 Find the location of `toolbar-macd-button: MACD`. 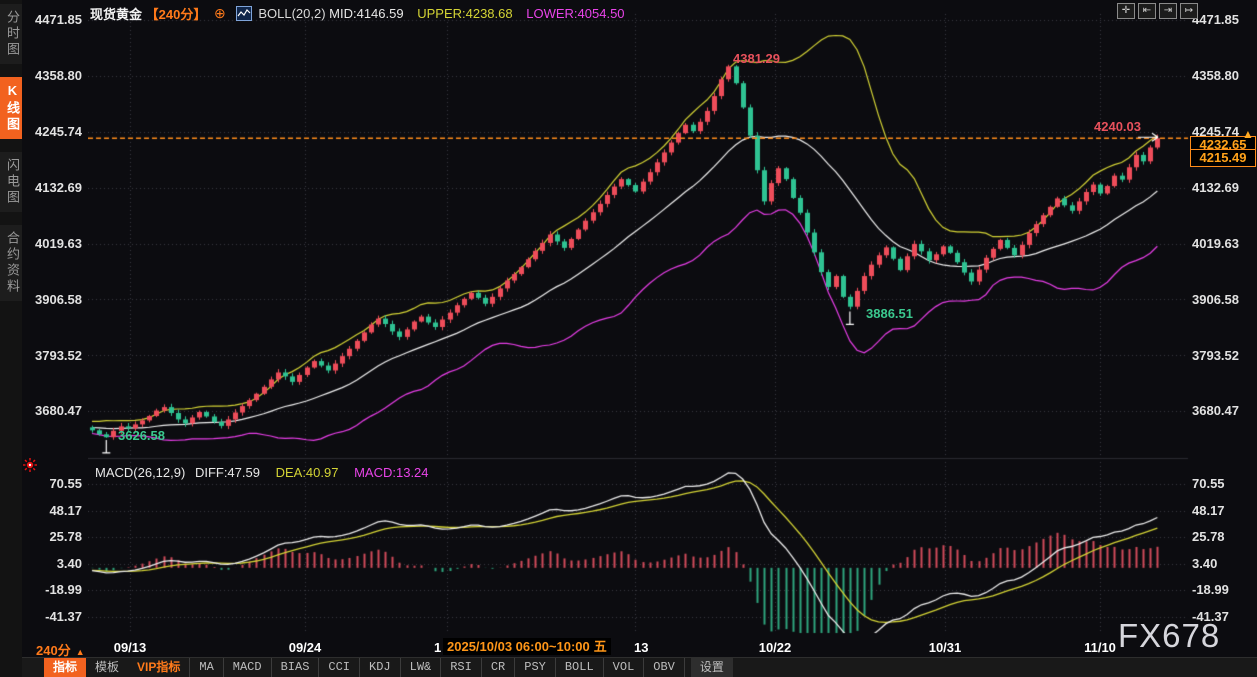

toolbar-macd-button: MACD is located at coordinates (248, 667).